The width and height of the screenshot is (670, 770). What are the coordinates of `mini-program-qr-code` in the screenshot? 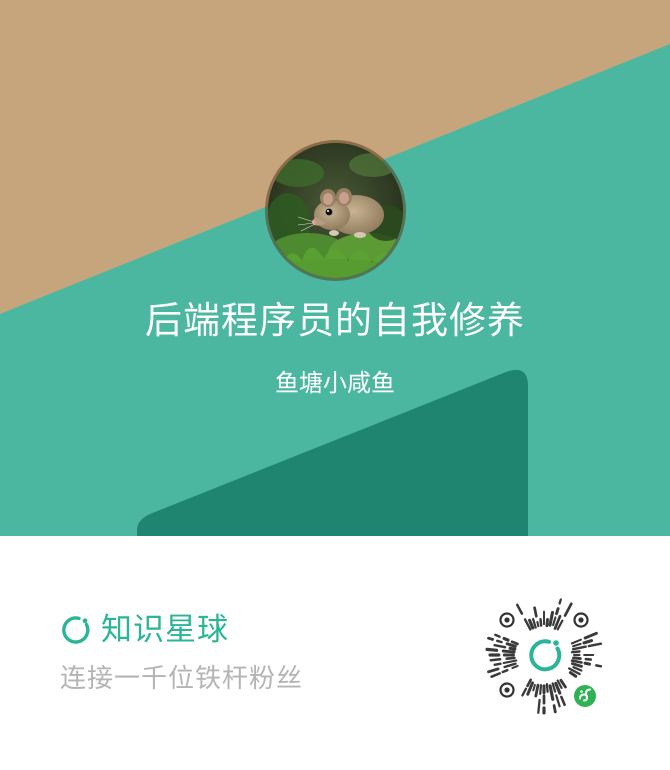 It's located at (544, 655).